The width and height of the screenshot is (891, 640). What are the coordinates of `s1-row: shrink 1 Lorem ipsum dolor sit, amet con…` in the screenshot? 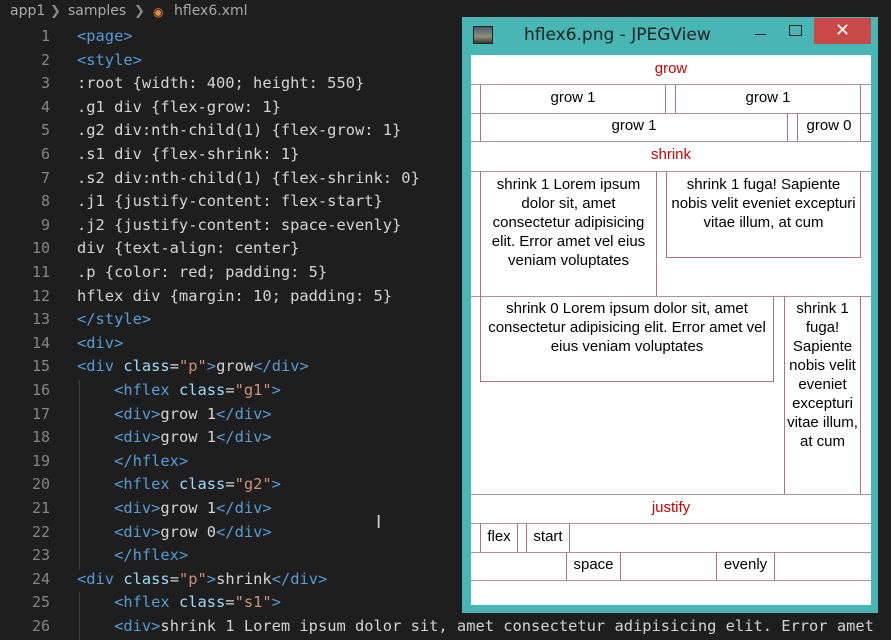 It's located at (671, 234).